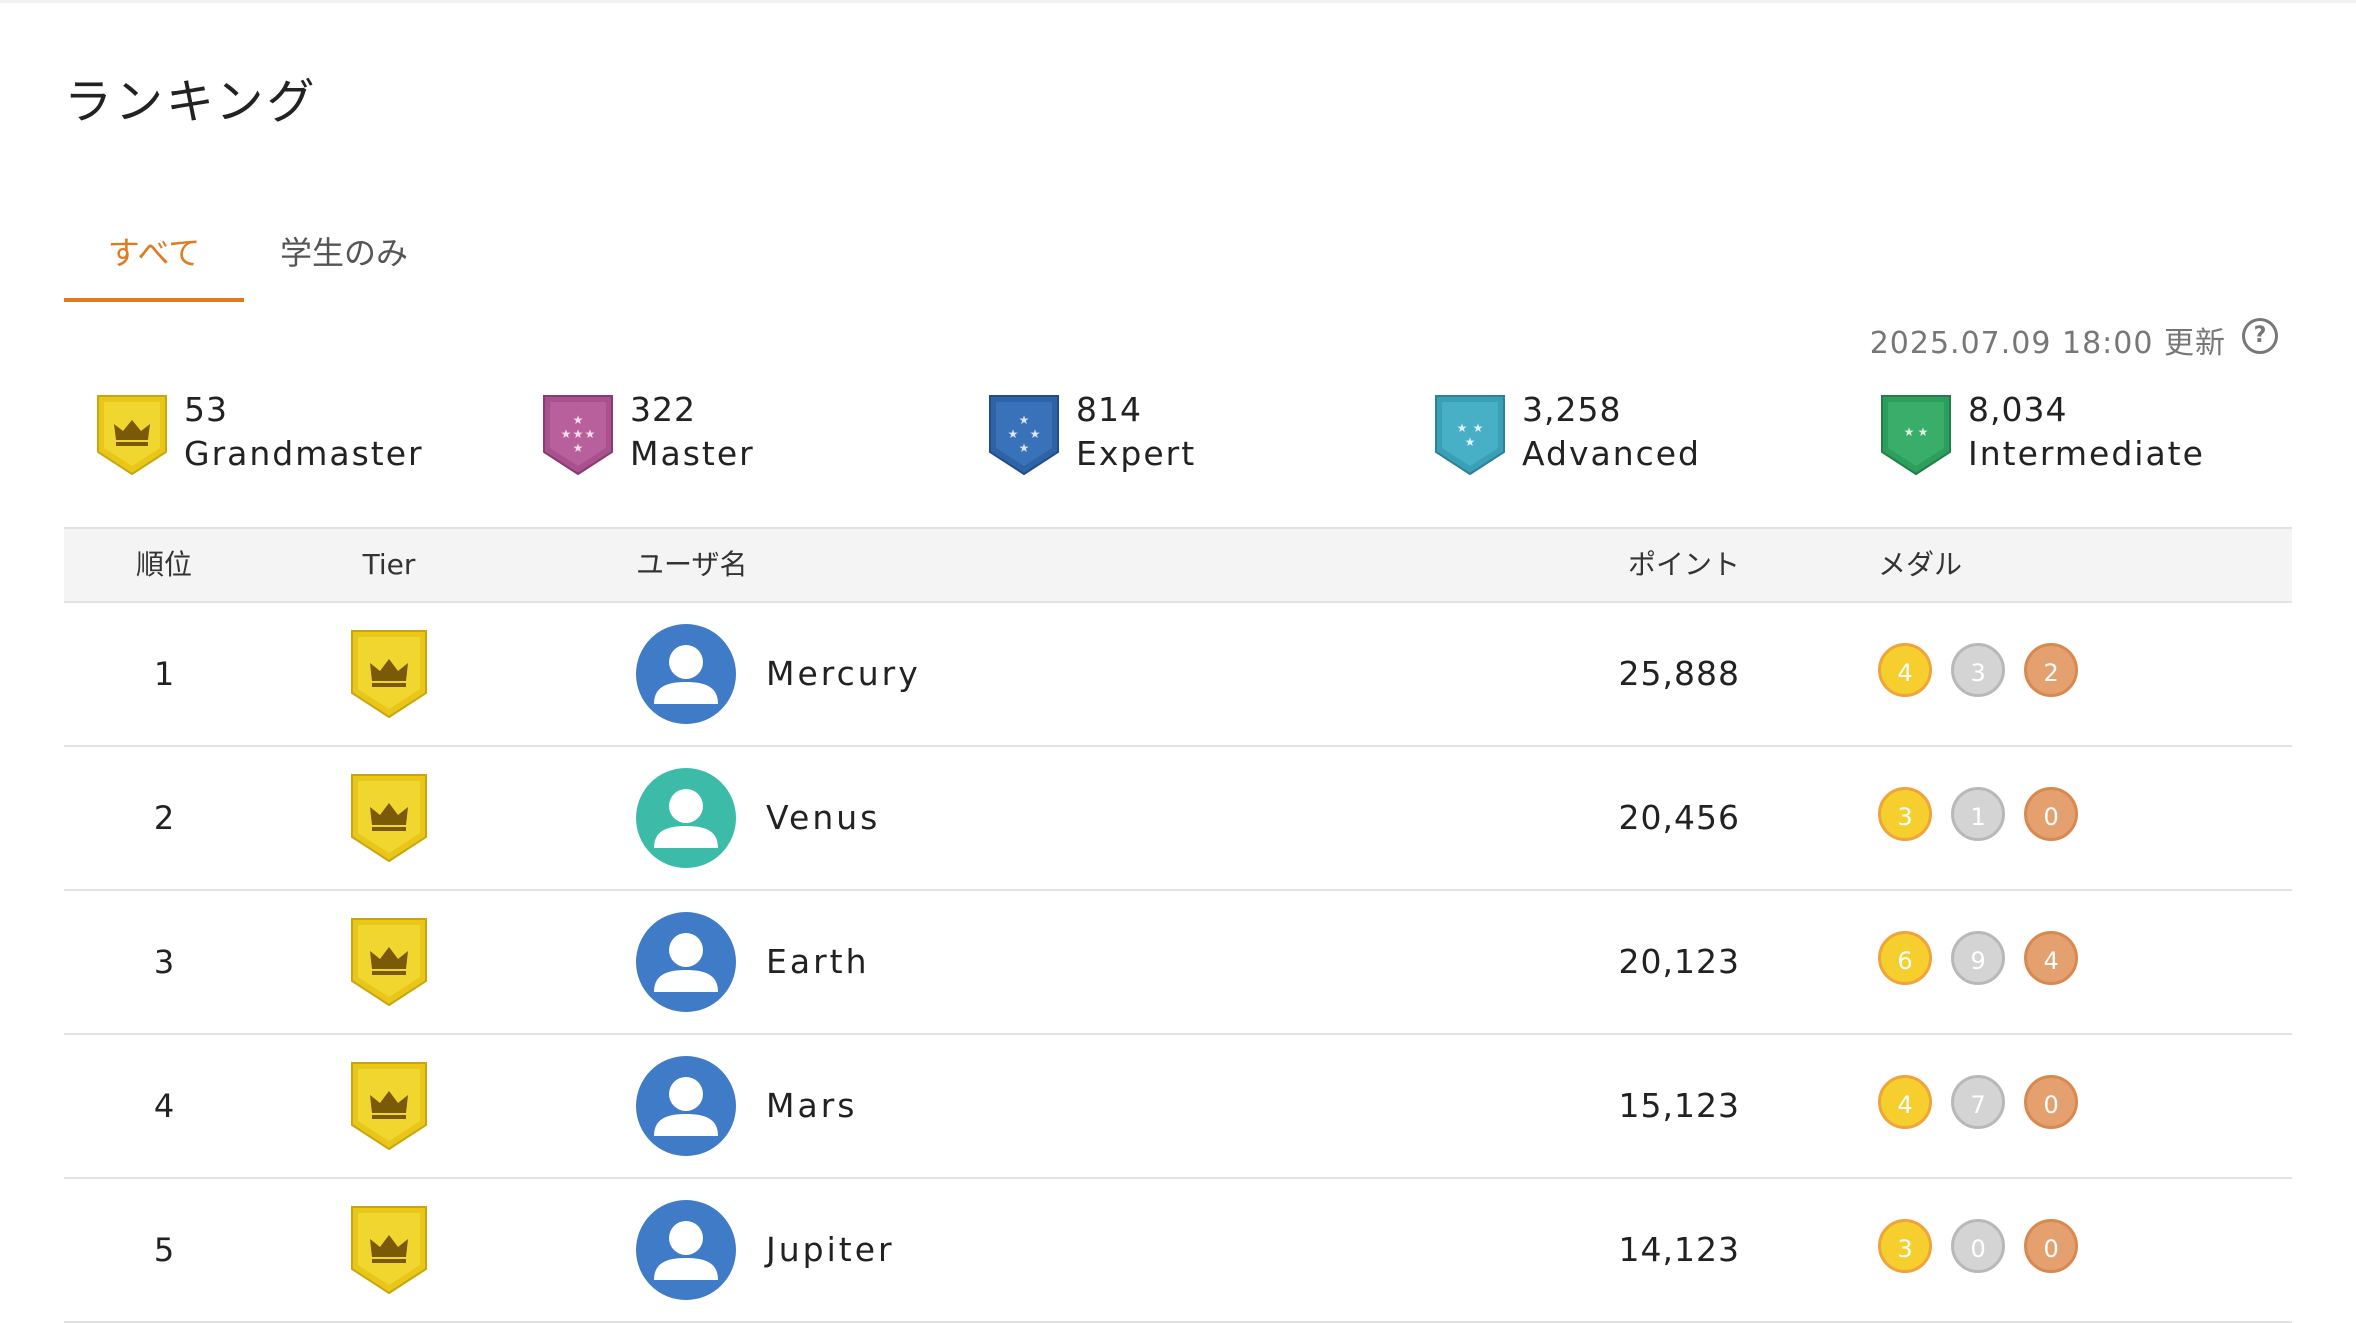 The image size is (2356, 1323). I want to click on table-row: 2 Venus 20,456 3 1 0, so click(1178, 819).